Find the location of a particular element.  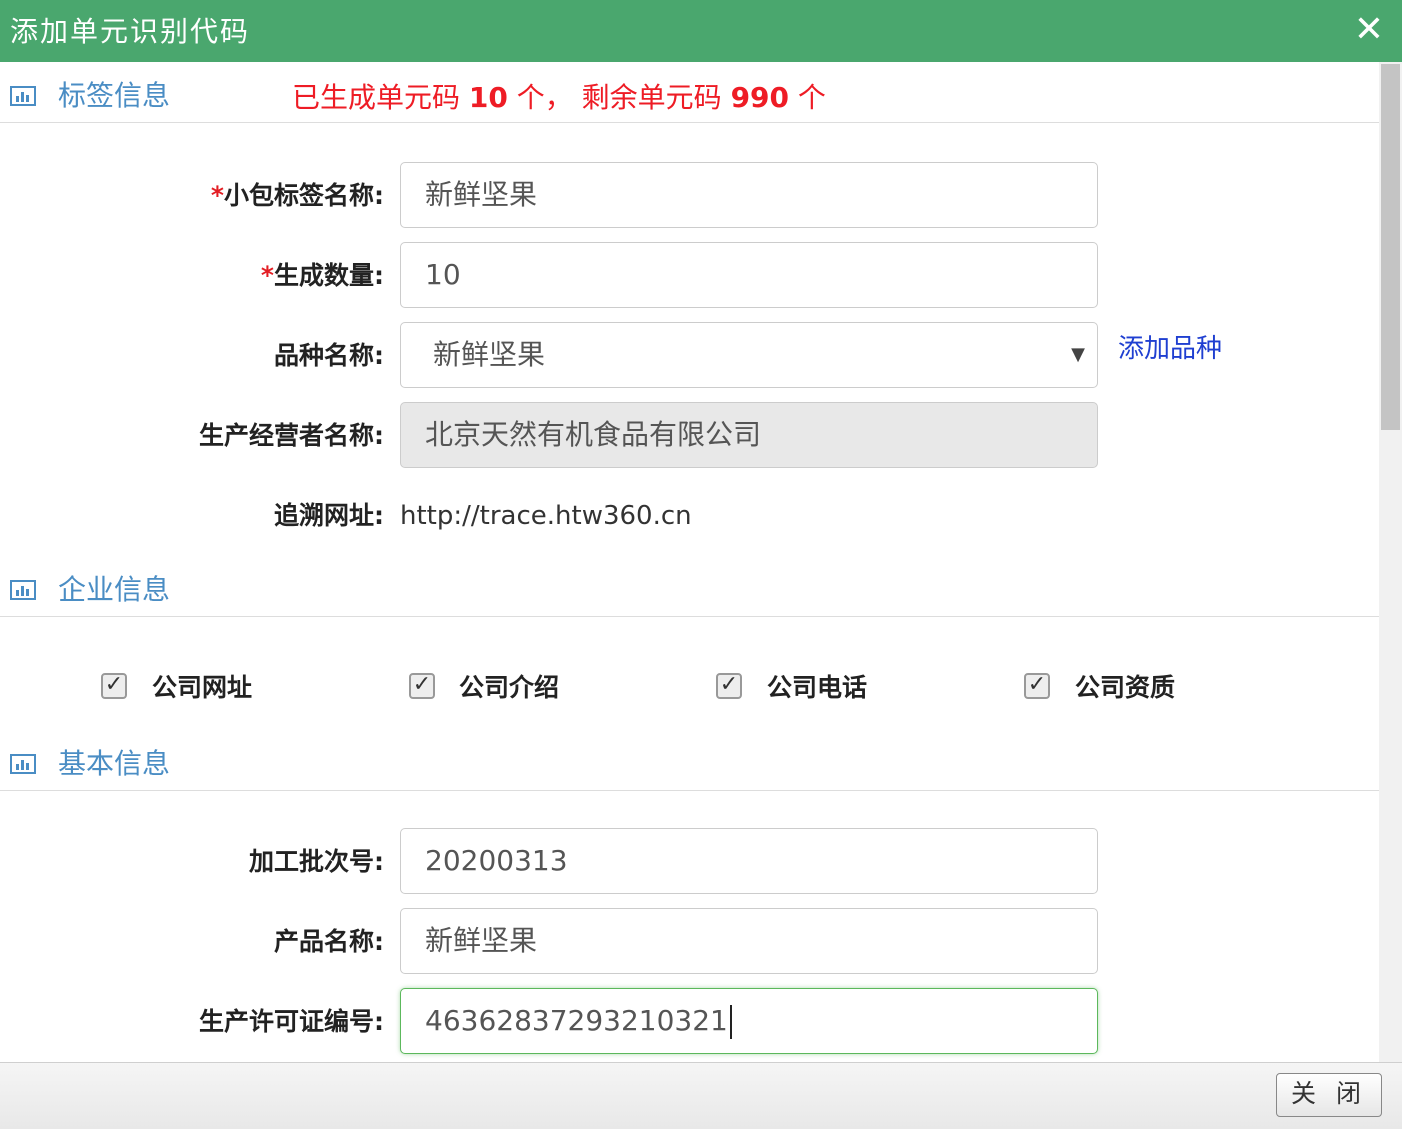

dialog-footer: 关 闭 is located at coordinates (701, 1095).